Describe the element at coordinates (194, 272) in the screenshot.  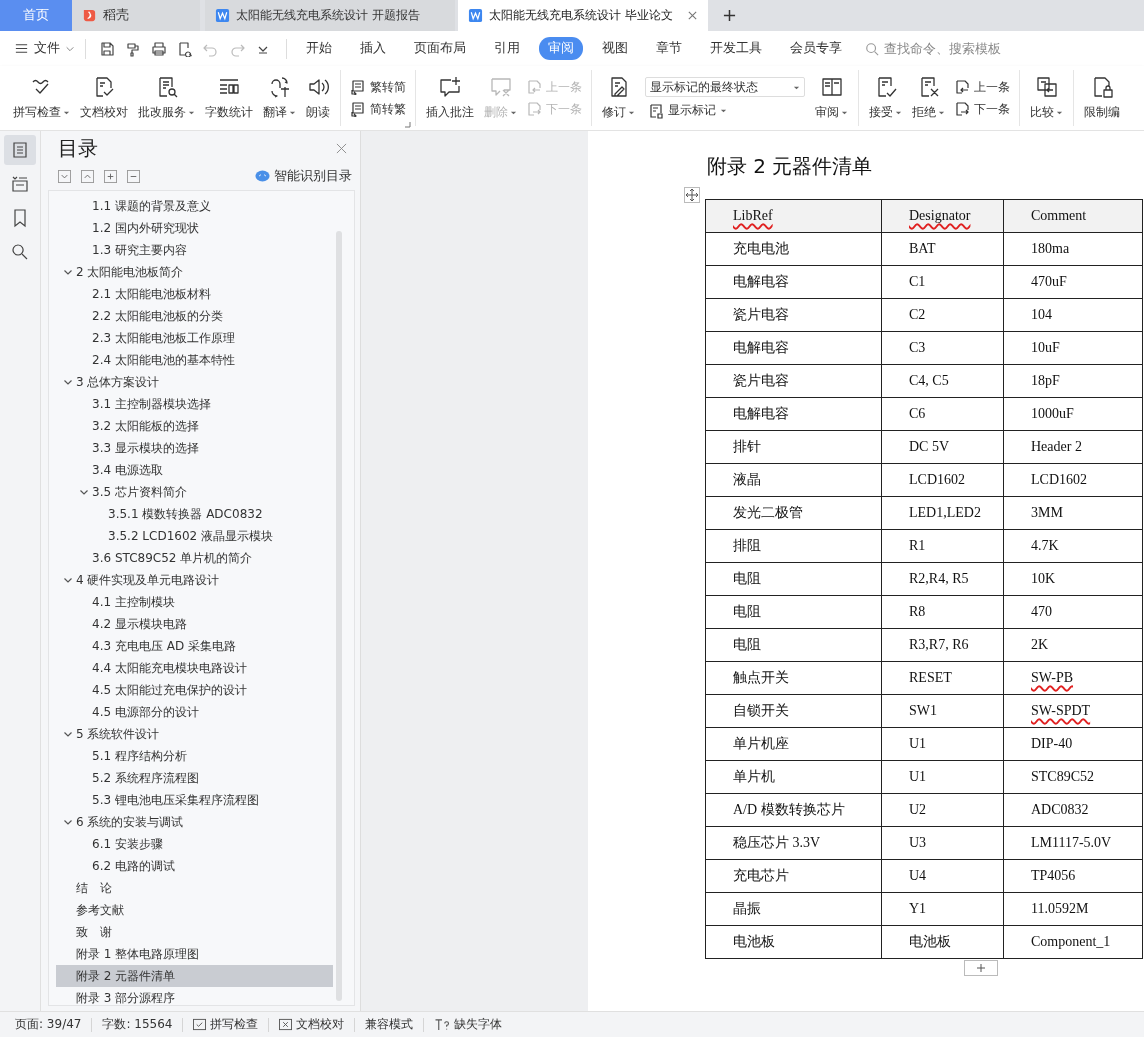
I see `outline-item: 2 太阳能电池板简介` at that location.